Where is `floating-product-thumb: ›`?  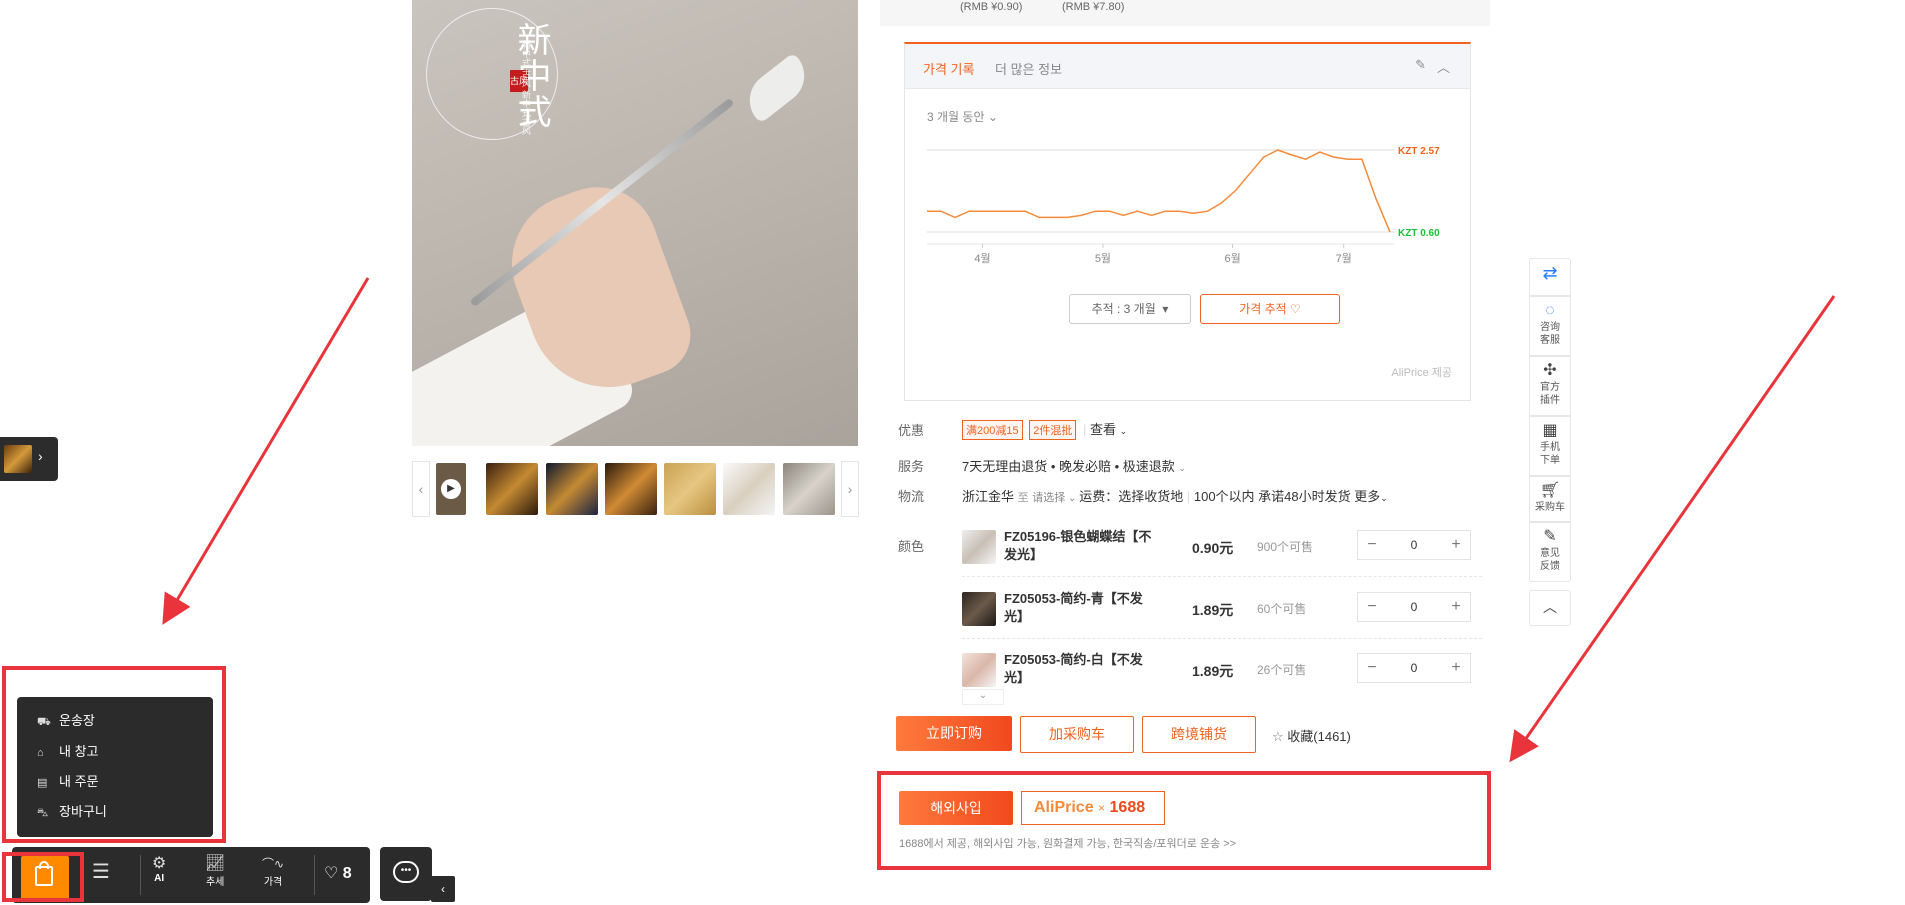
floating-product-thumb: › is located at coordinates (29, 459).